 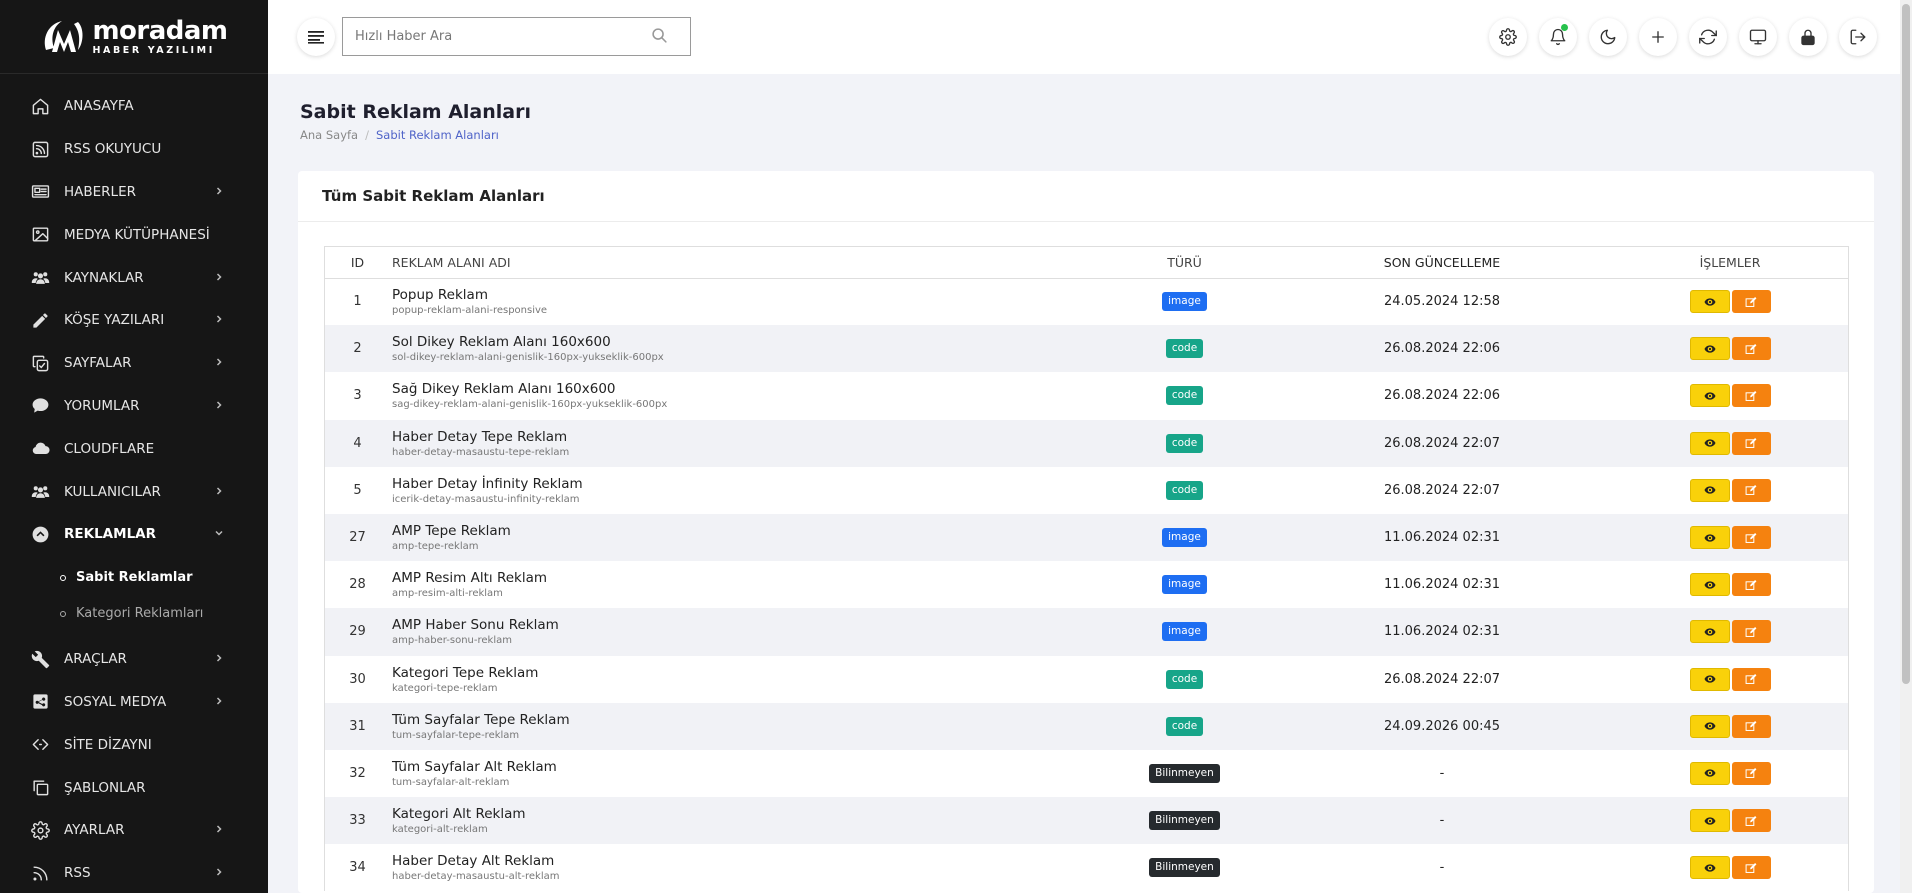 I want to click on sidebar-item-label: REKLAMLAR, so click(x=110, y=534).